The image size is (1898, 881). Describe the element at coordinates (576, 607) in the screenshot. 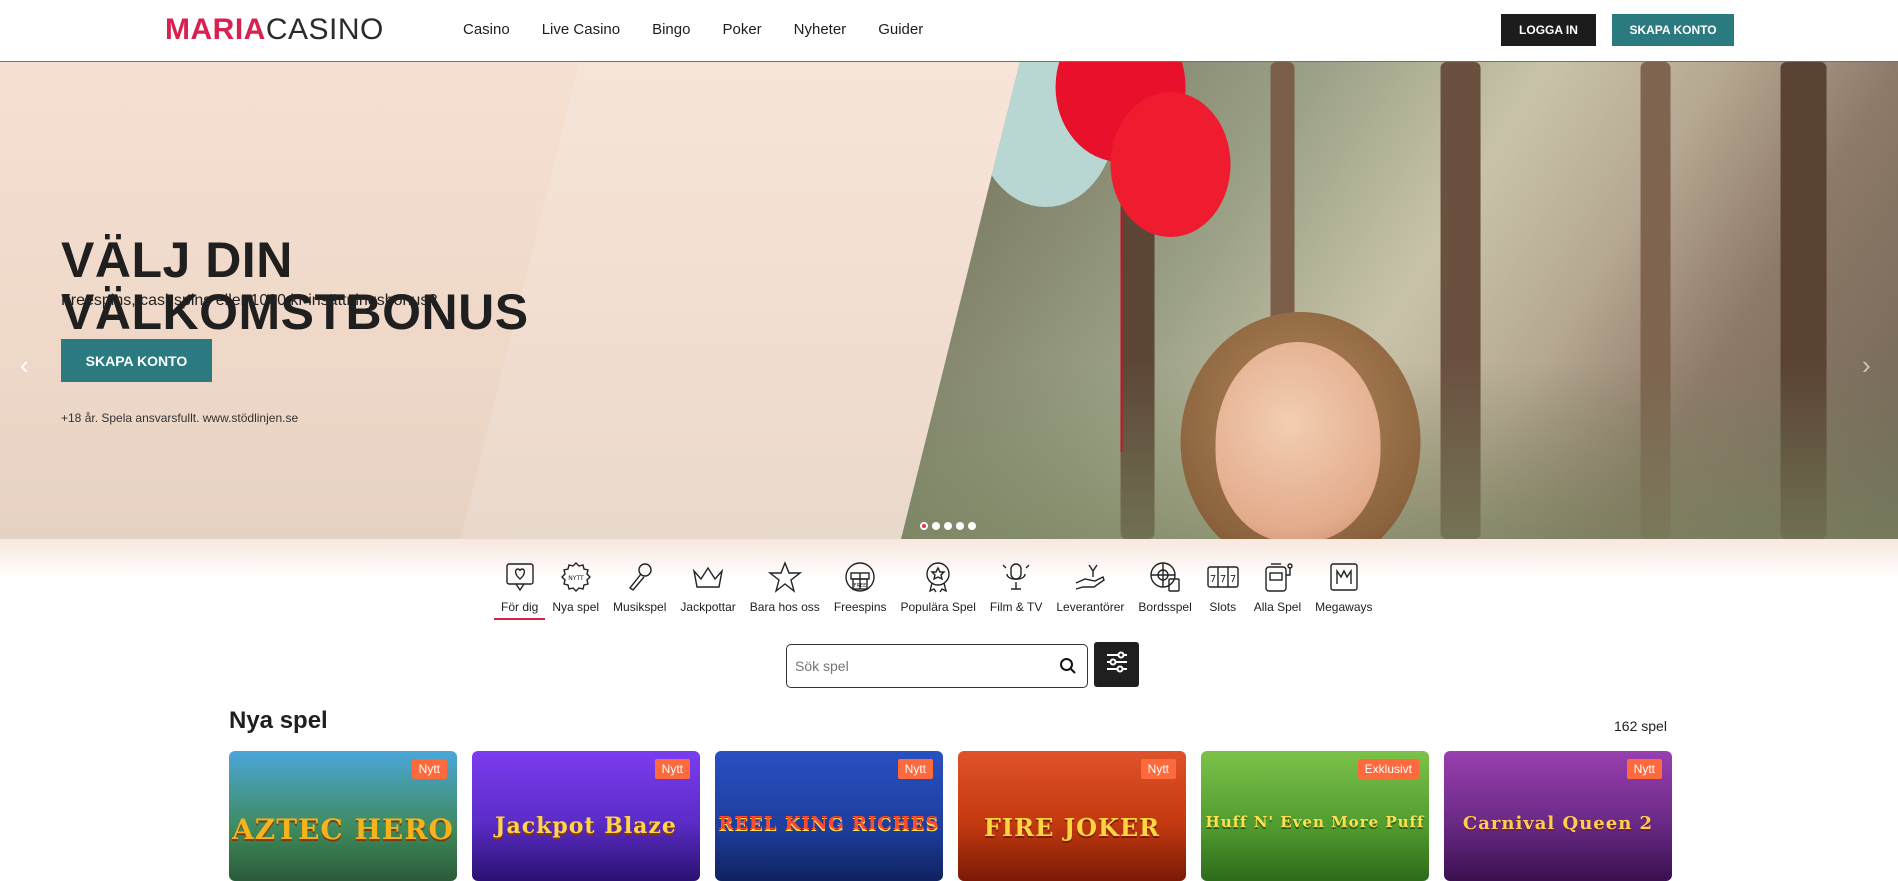

I see `category-label: Nya spel` at that location.